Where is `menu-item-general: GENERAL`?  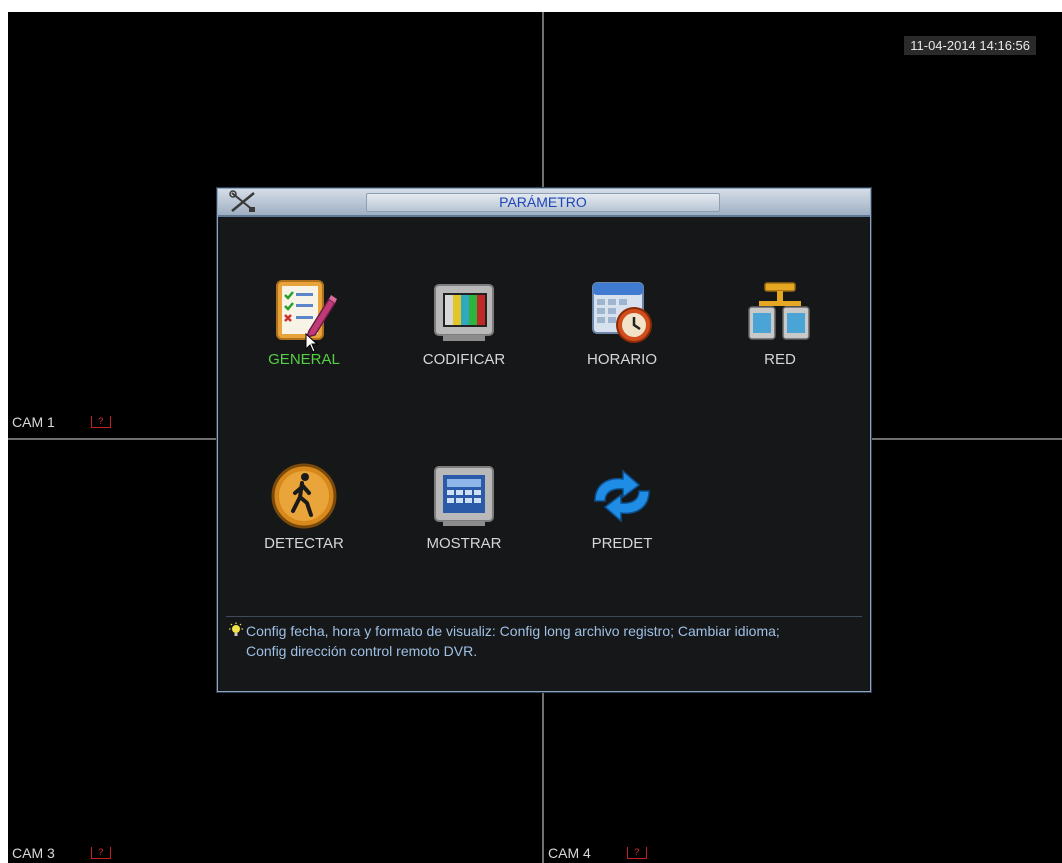
menu-item-general: GENERAL is located at coordinates (304, 322).